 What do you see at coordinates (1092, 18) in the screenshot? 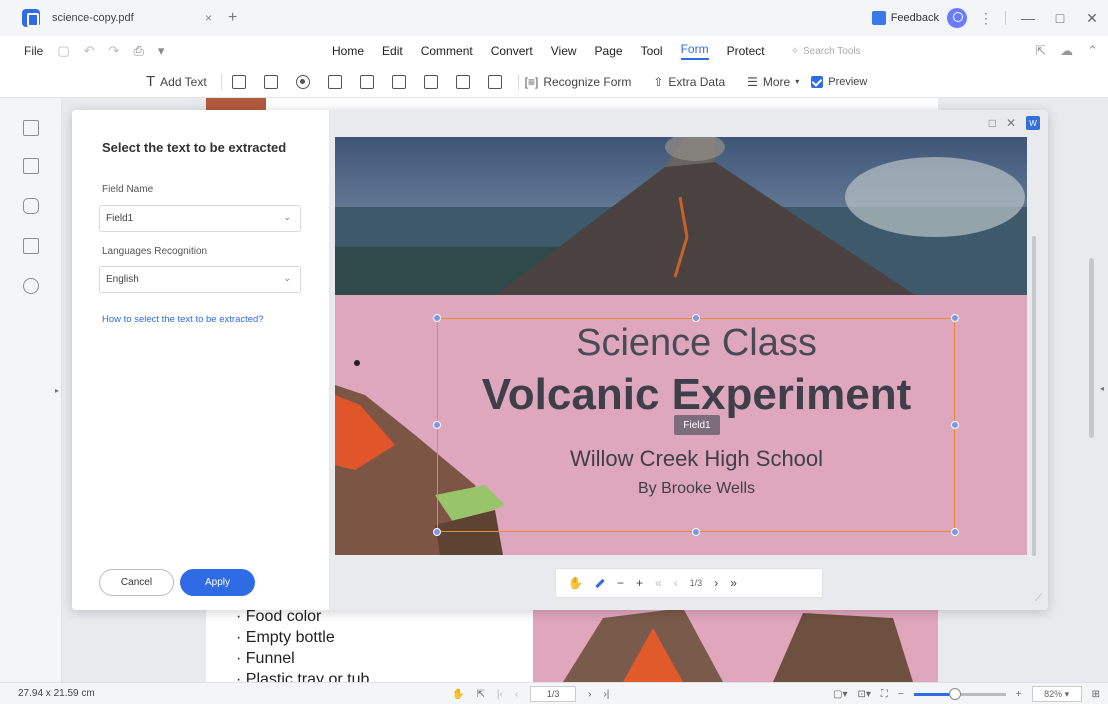
I see `close-window-button: ✕` at bounding box center [1092, 18].